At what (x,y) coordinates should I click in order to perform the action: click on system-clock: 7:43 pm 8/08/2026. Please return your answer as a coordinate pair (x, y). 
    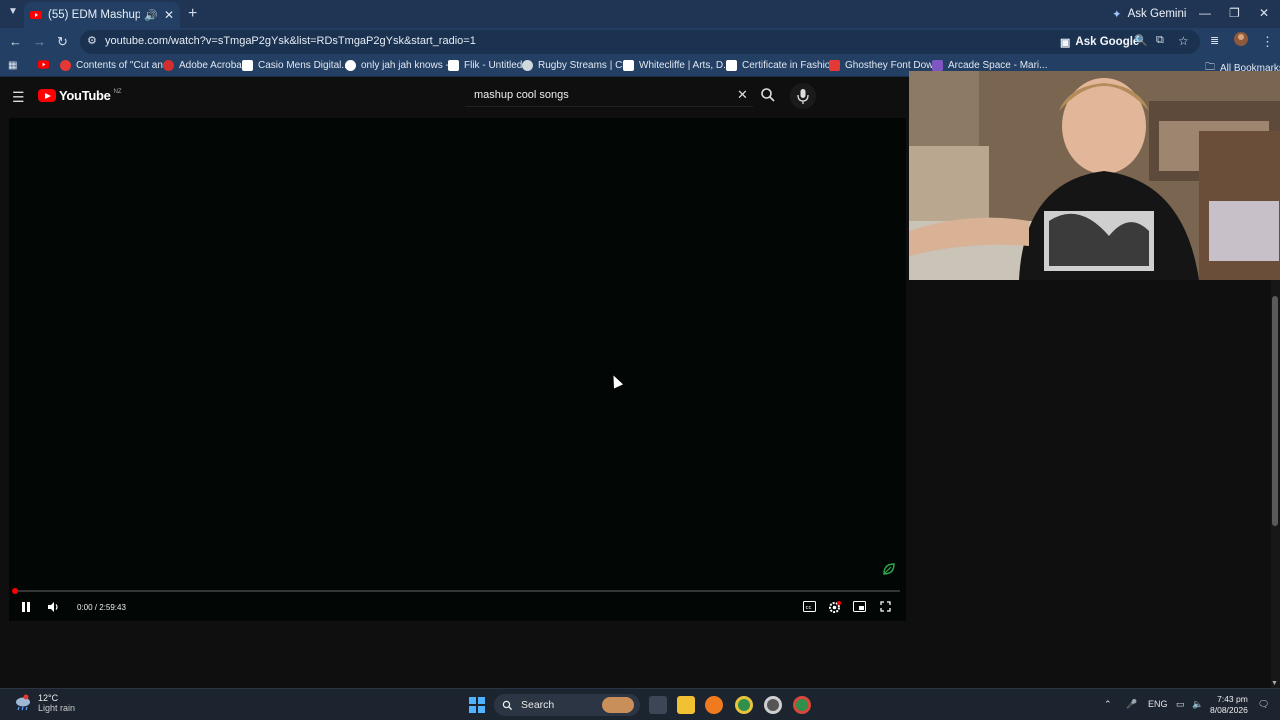
    Looking at the image, I should click on (1229, 705).